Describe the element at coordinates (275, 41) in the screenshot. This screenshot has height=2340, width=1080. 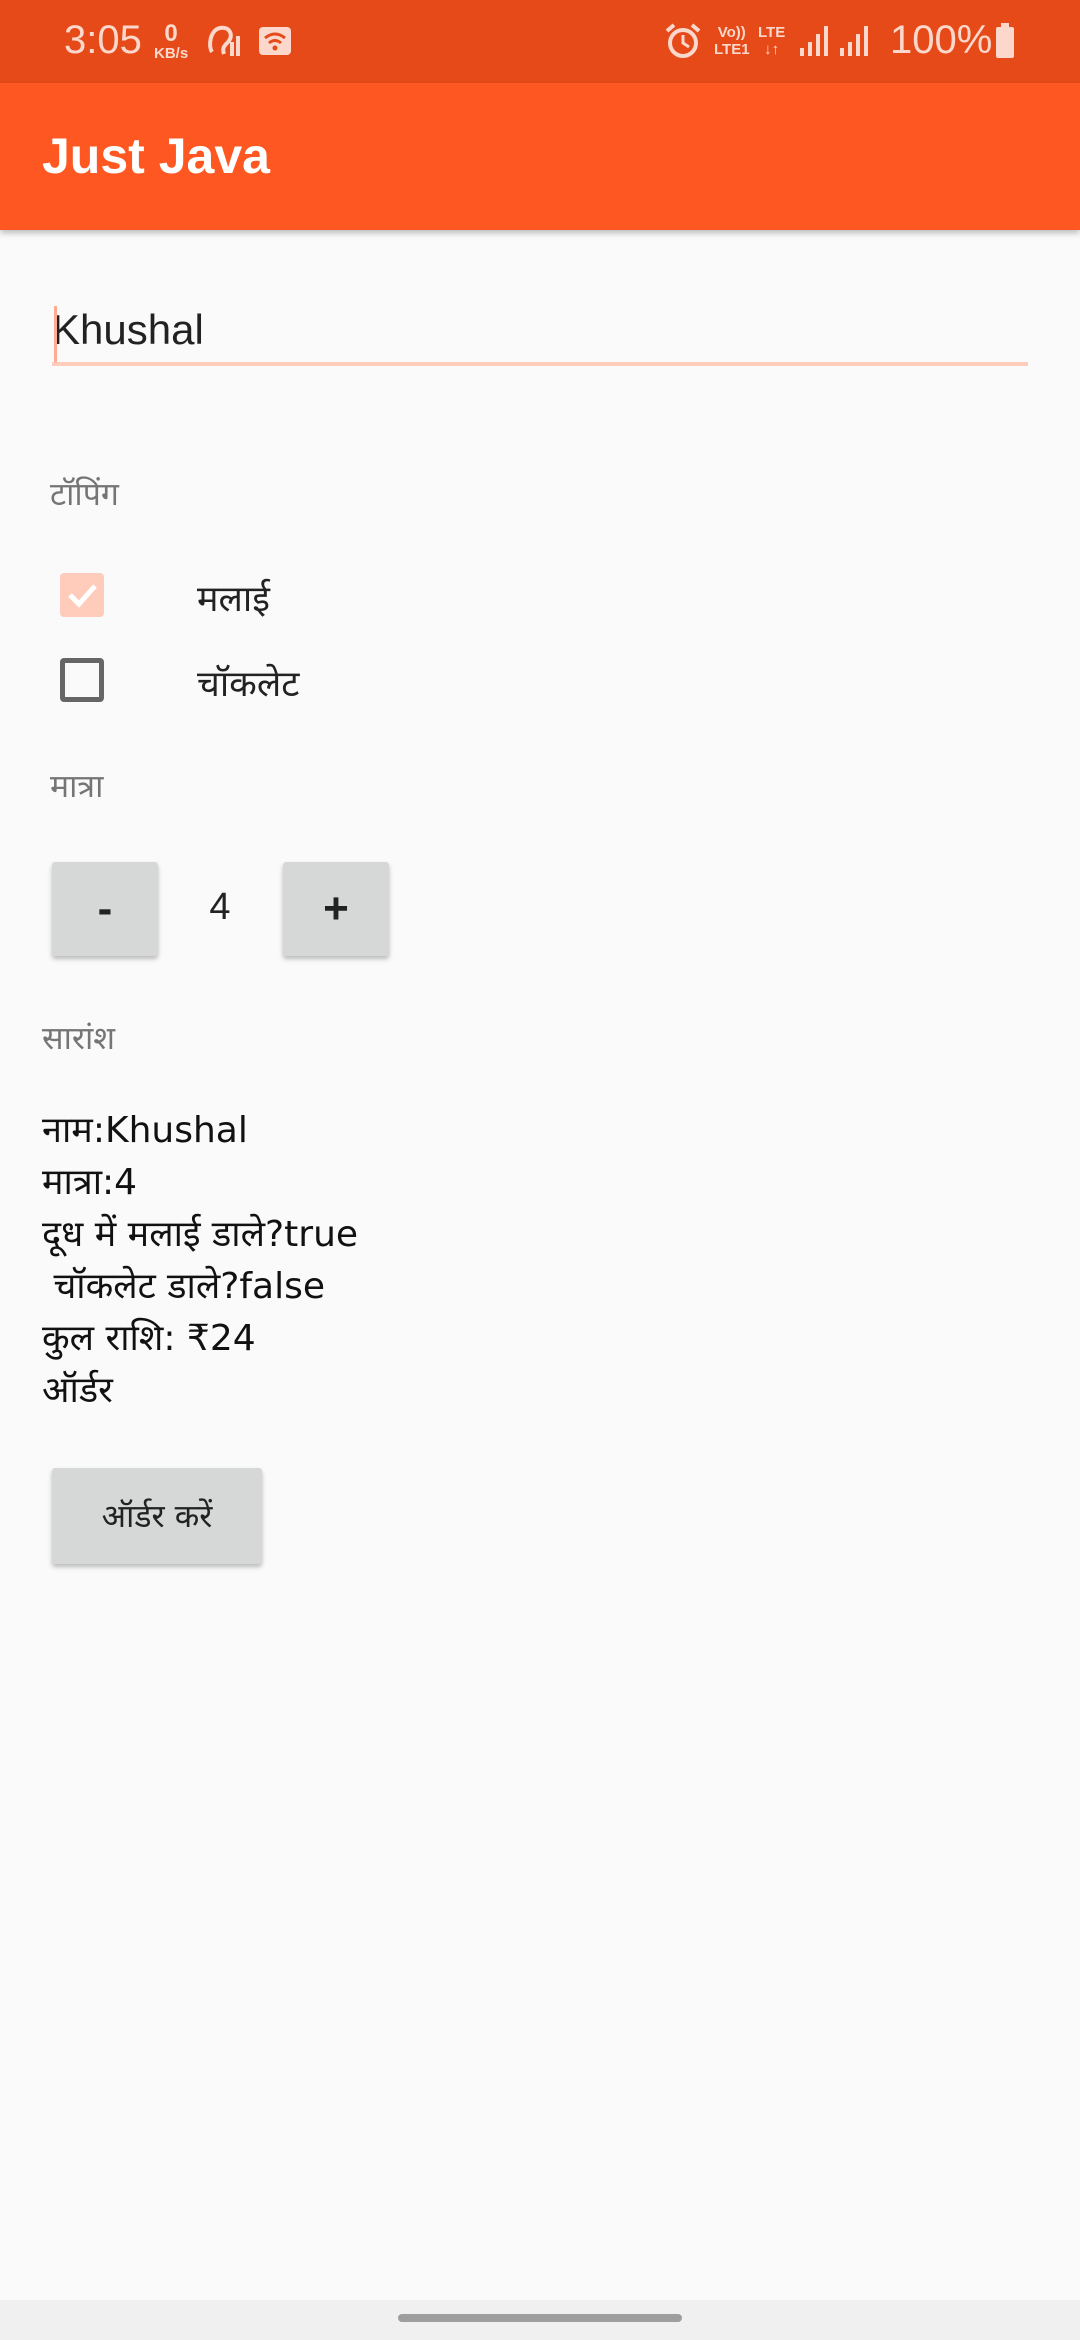
I see `wifi-hotspot-icon` at that location.